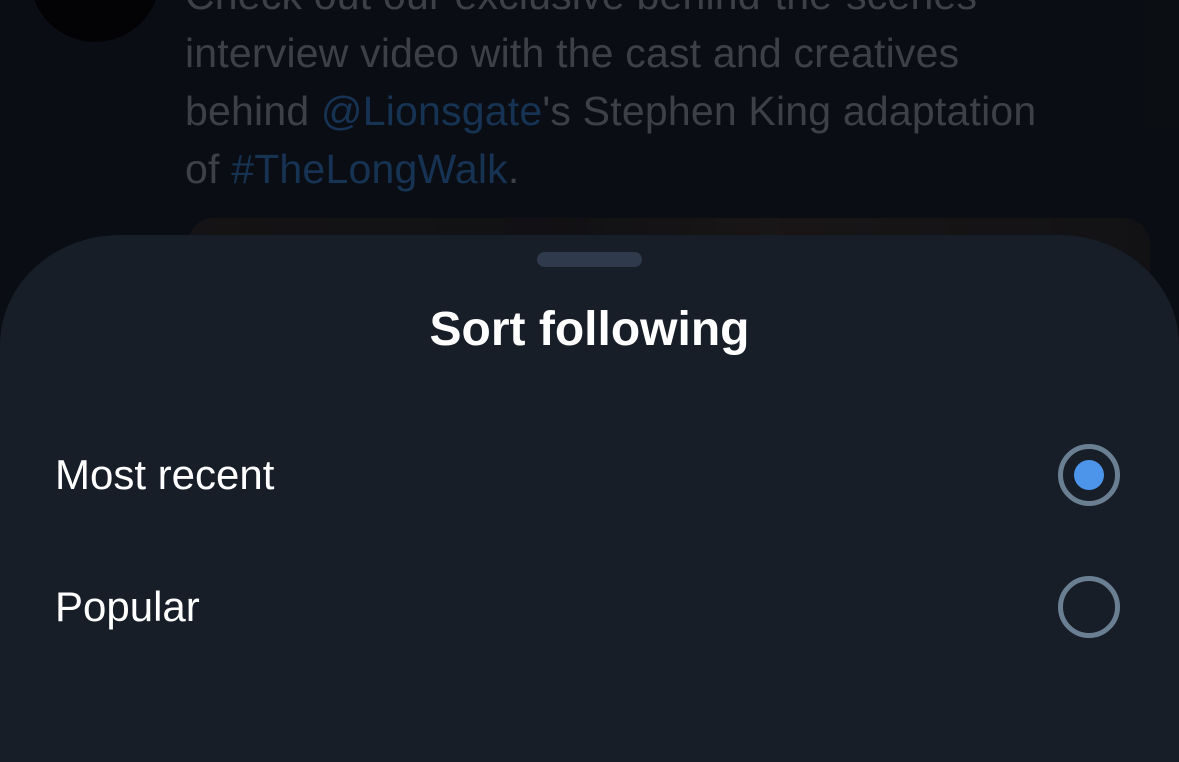 The height and width of the screenshot is (762, 1179). Describe the element at coordinates (589, 475) in the screenshot. I see `option-most-recent: Most recent` at that location.